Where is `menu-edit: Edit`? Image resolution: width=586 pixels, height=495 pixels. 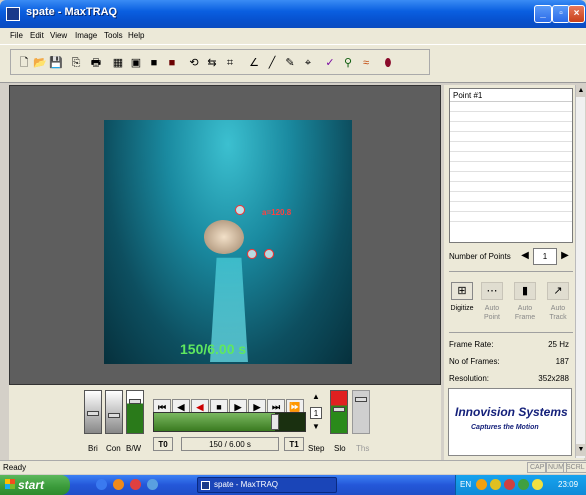 menu-edit: Edit is located at coordinates (37, 35).